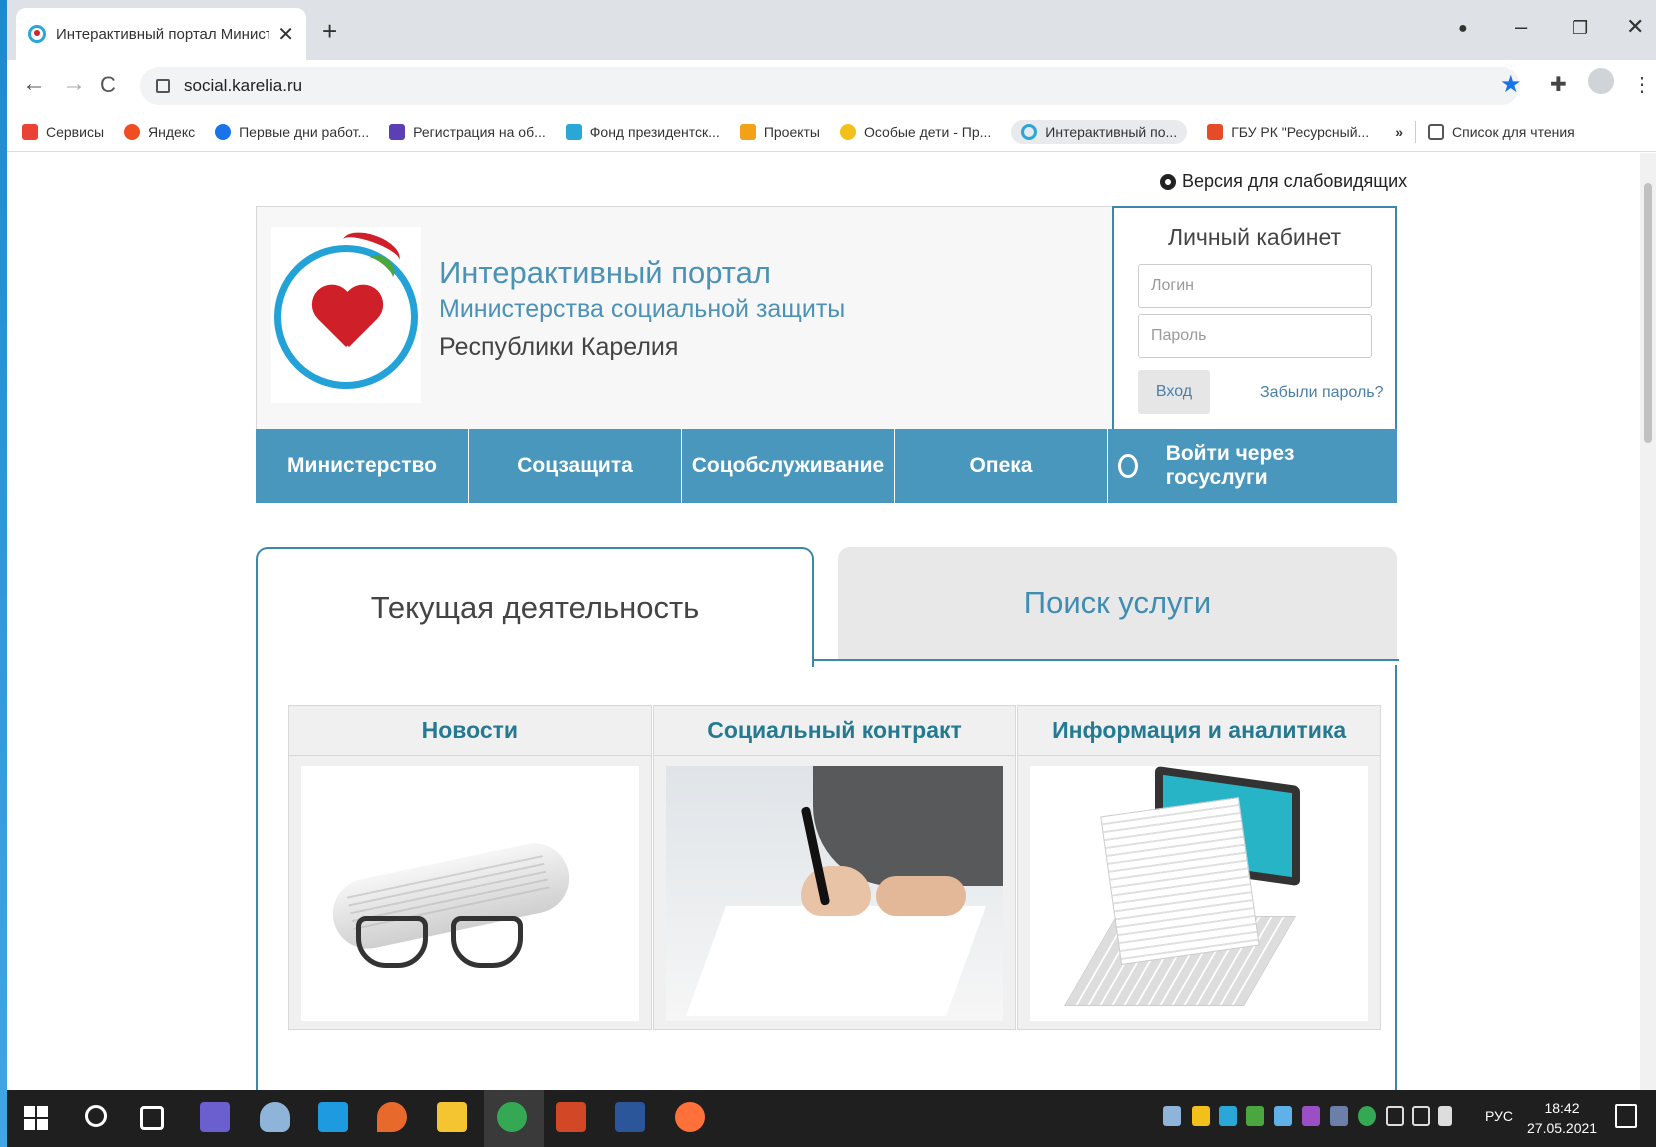  What do you see at coordinates (96, 1116) in the screenshot?
I see `search-icon` at bounding box center [96, 1116].